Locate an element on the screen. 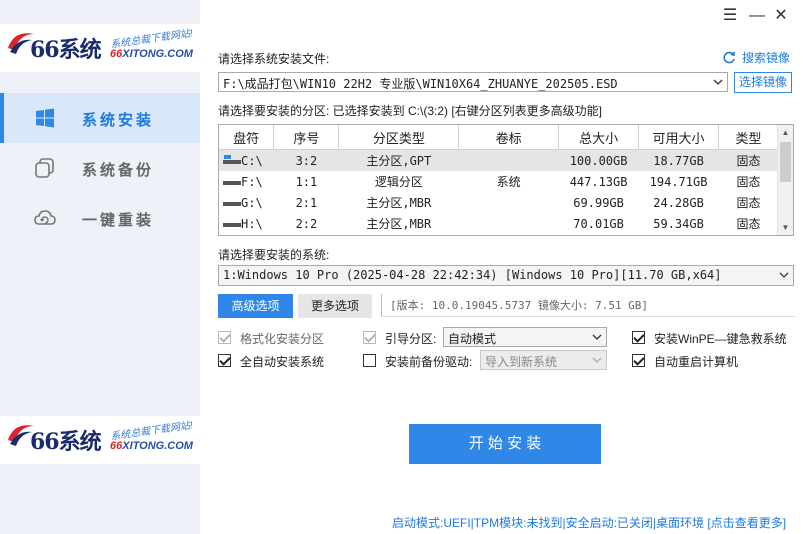 This screenshot has width=803, height=534. nav-item-one-key-reinstall: 一键重装 is located at coordinates (100, 218).